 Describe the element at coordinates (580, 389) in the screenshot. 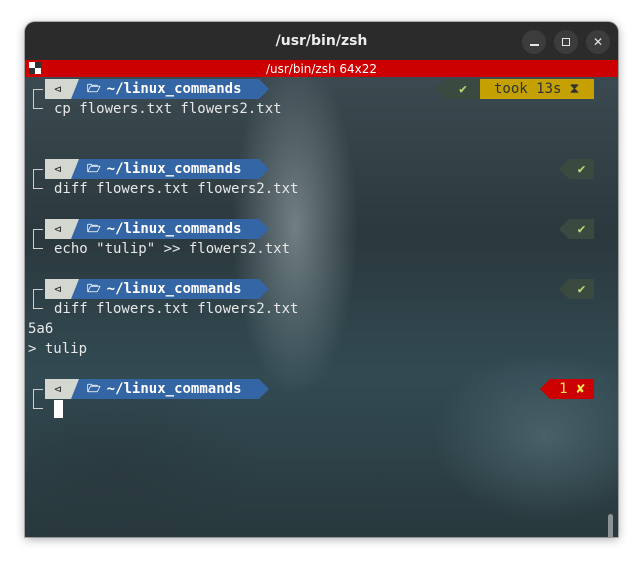

I see `error-icon: ✘` at that location.